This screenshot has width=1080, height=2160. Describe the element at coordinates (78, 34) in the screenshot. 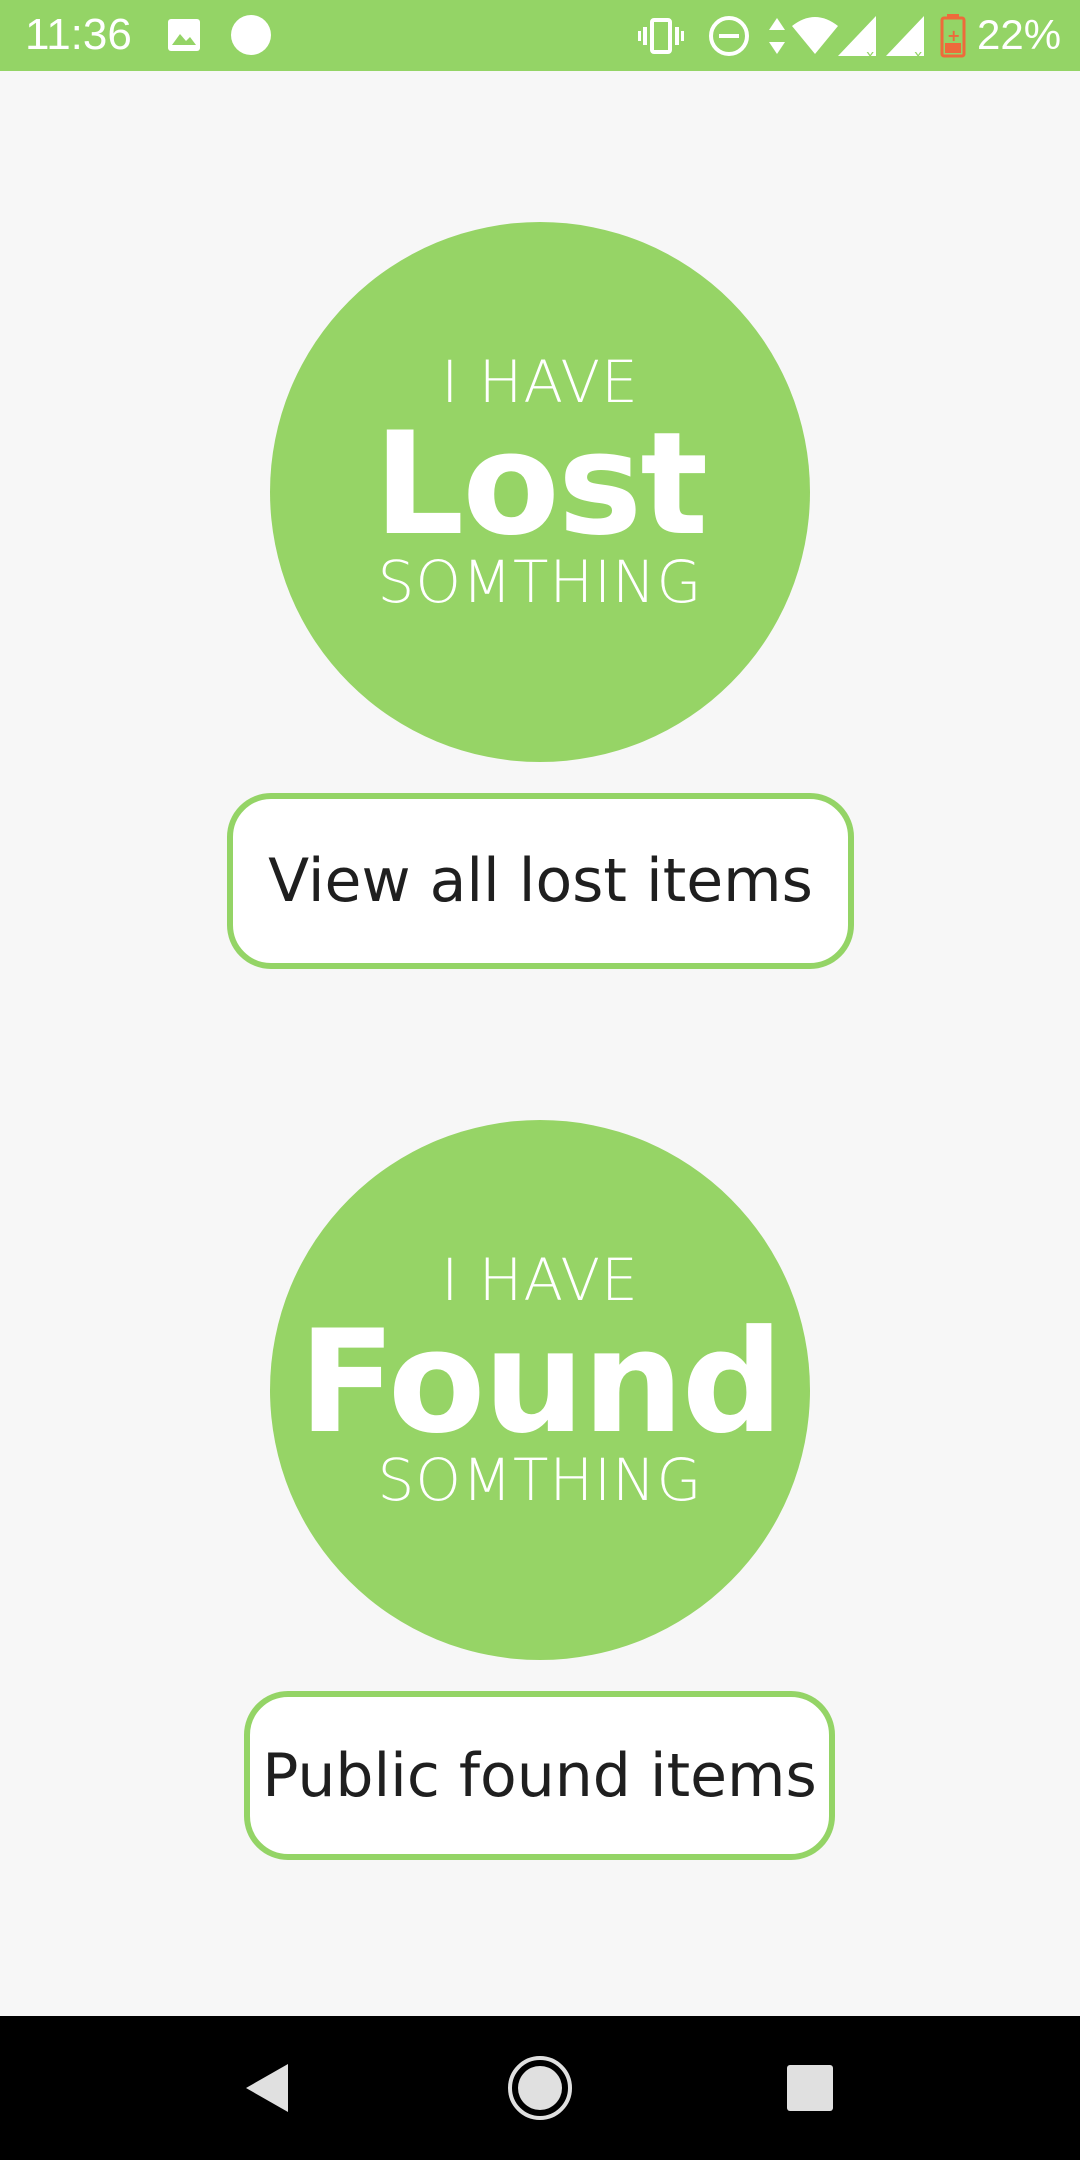

I see `status-time: 11:36` at that location.